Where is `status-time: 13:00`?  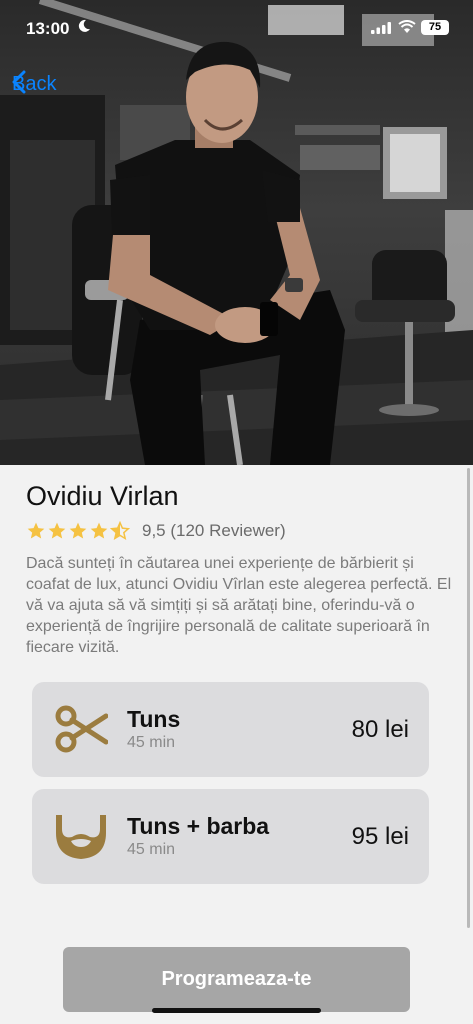 status-time: 13:00 is located at coordinates (48, 28).